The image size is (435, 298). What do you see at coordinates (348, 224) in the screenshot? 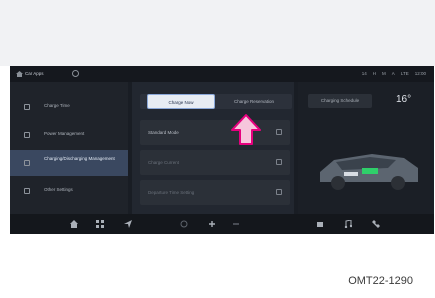
I see `music-icon` at bounding box center [348, 224].